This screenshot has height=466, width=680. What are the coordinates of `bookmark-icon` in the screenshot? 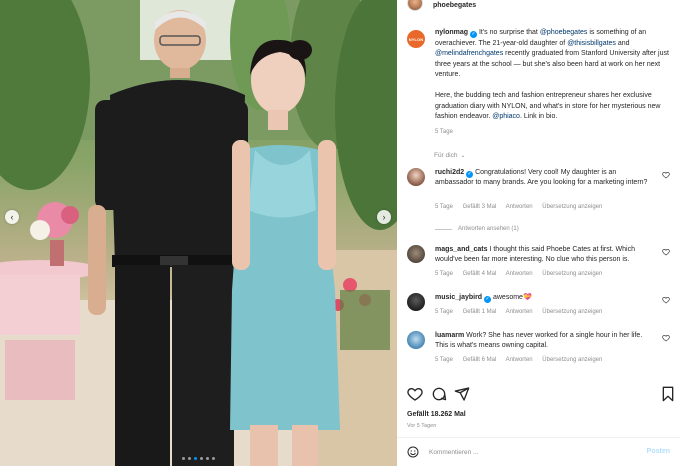 It's located at (668, 394).